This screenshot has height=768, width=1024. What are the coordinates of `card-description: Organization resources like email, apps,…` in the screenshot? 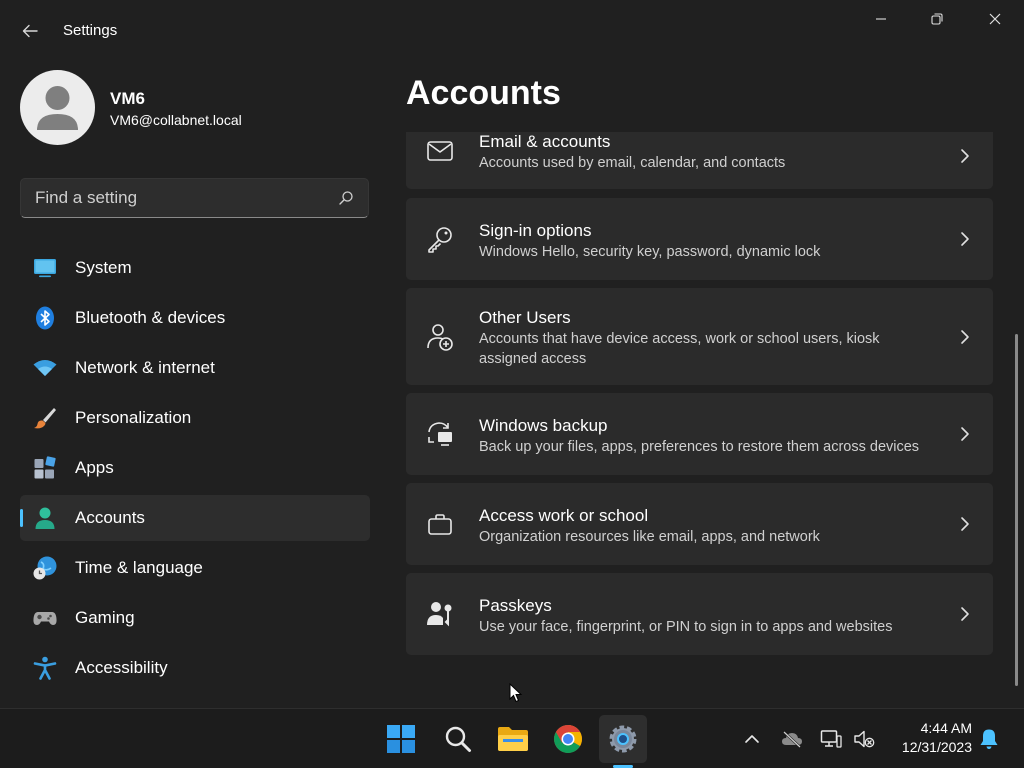 It's located at (649, 537).